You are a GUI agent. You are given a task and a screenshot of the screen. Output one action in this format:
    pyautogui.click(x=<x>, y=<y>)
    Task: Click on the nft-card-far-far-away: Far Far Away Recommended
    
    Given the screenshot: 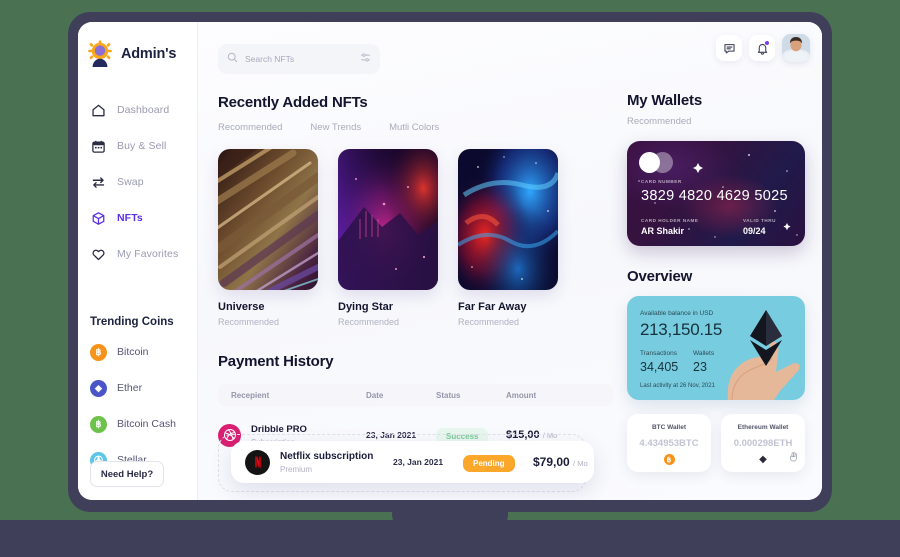 What is the action you would take?
    pyautogui.click(x=508, y=238)
    